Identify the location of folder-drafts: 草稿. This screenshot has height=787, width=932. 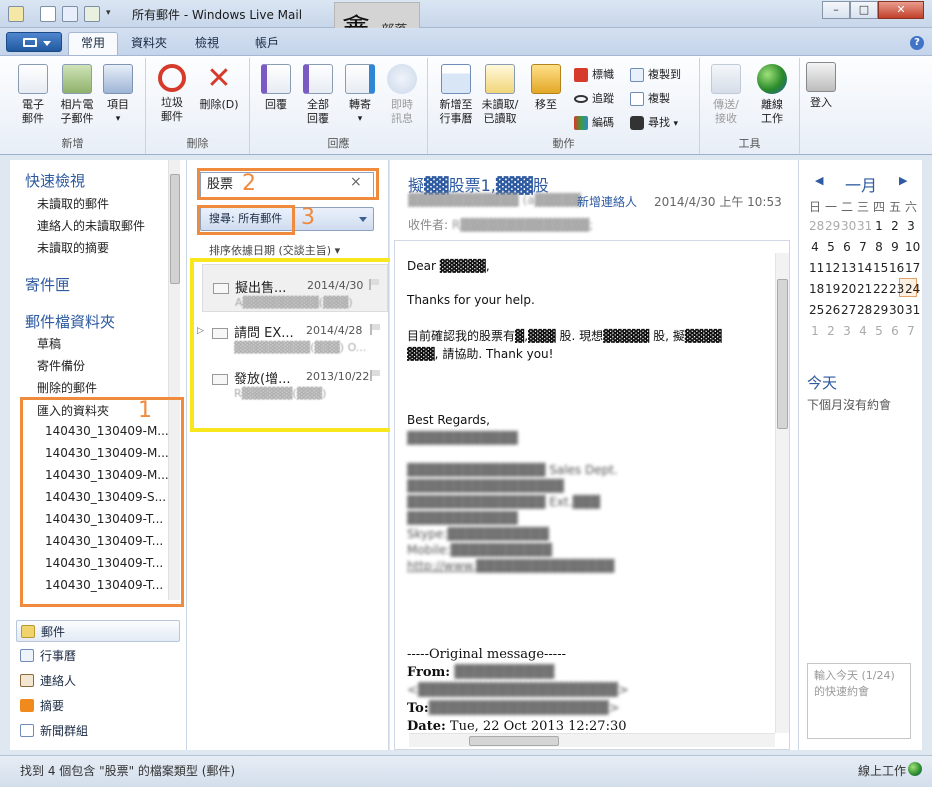
(49, 343).